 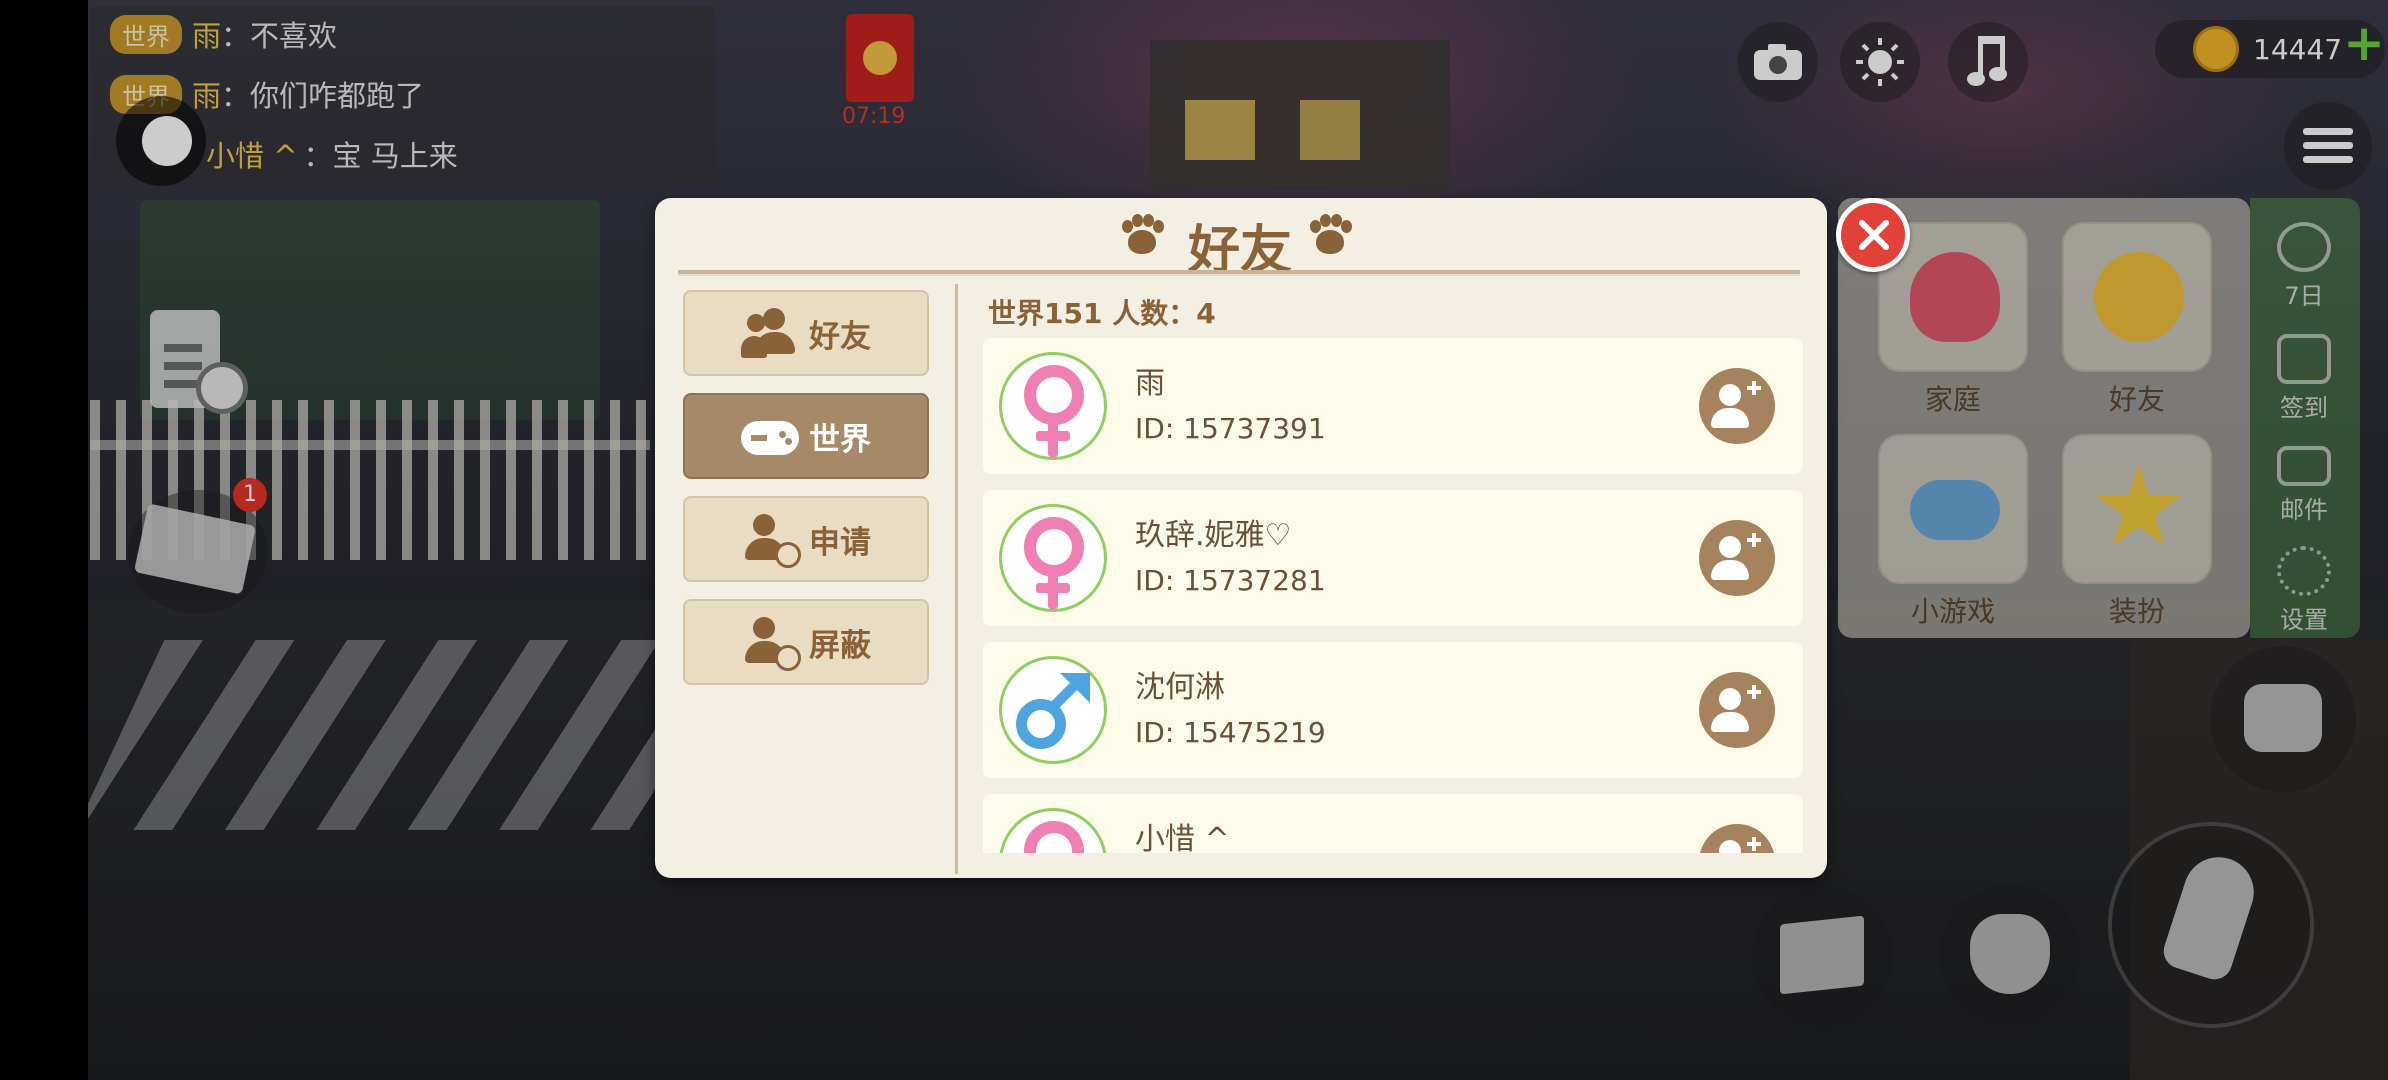 I want to click on friends-icon, so click(x=770, y=333).